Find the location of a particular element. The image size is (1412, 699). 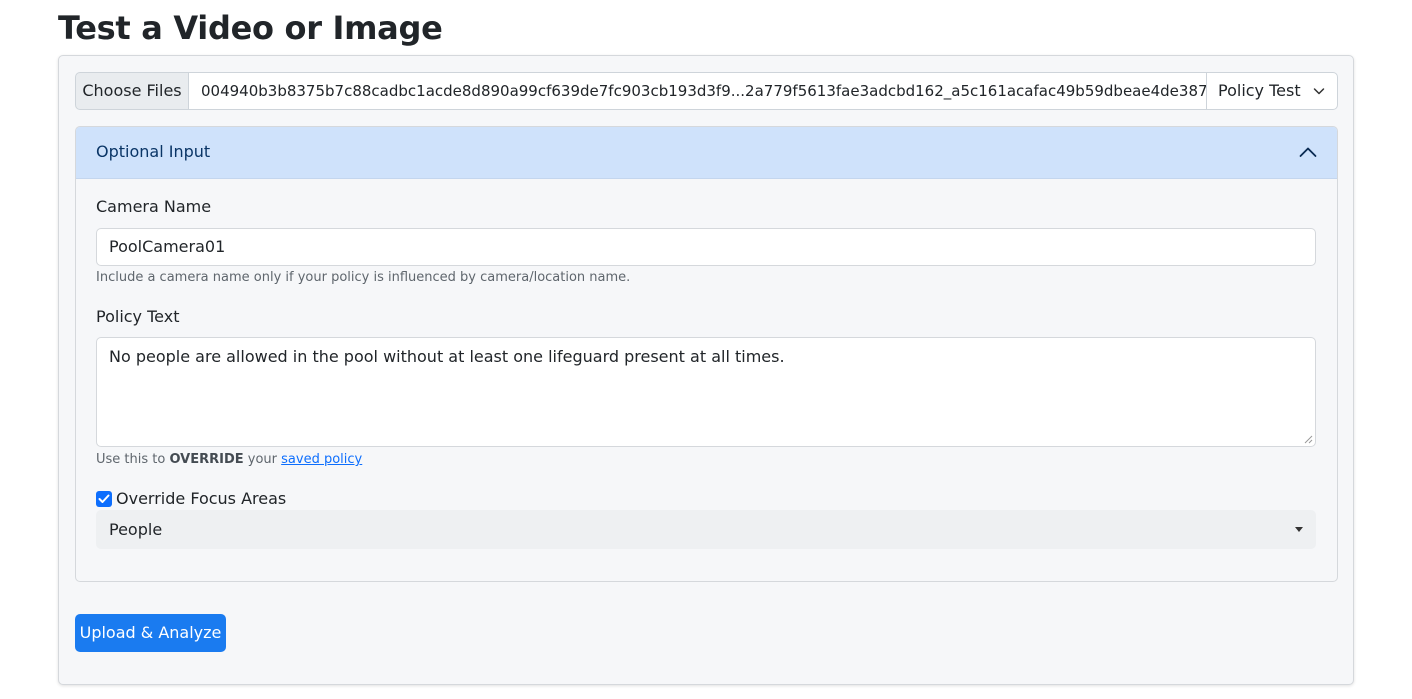

mode-select-value: Policy Test is located at coordinates (1259, 90).